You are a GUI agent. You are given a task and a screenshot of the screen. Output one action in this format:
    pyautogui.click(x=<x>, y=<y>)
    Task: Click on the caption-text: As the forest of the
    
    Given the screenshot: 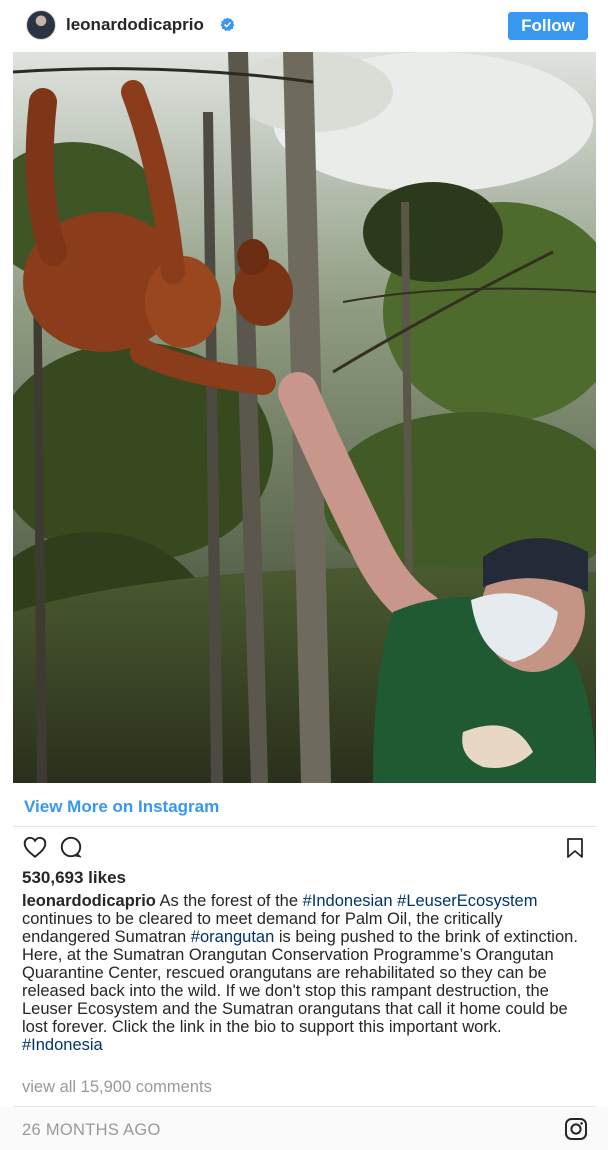 What is the action you would take?
    pyautogui.click(x=229, y=901)
    